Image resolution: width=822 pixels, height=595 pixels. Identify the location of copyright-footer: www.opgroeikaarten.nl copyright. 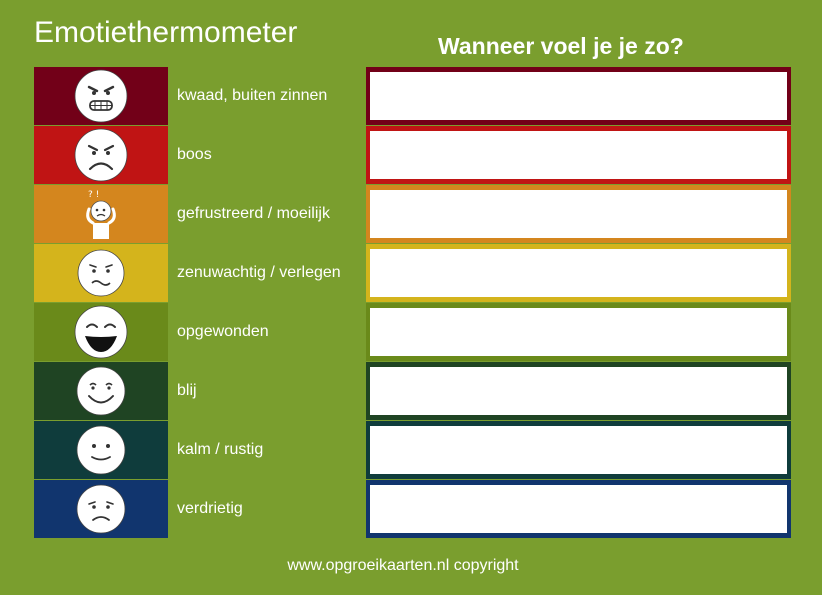
(403, 565).